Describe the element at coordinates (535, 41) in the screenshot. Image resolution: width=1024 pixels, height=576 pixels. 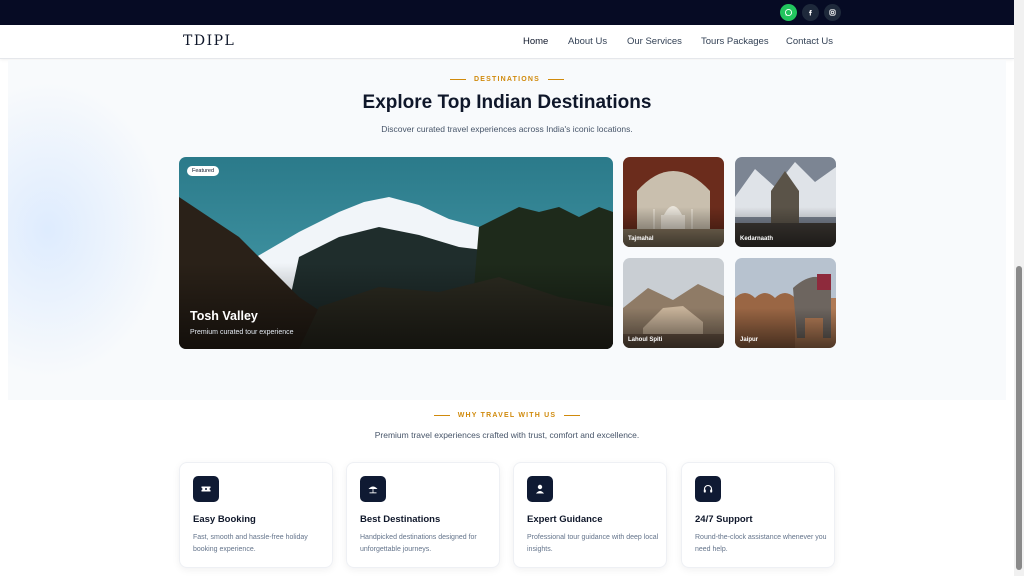
I see `nav-home: Home` at that location.